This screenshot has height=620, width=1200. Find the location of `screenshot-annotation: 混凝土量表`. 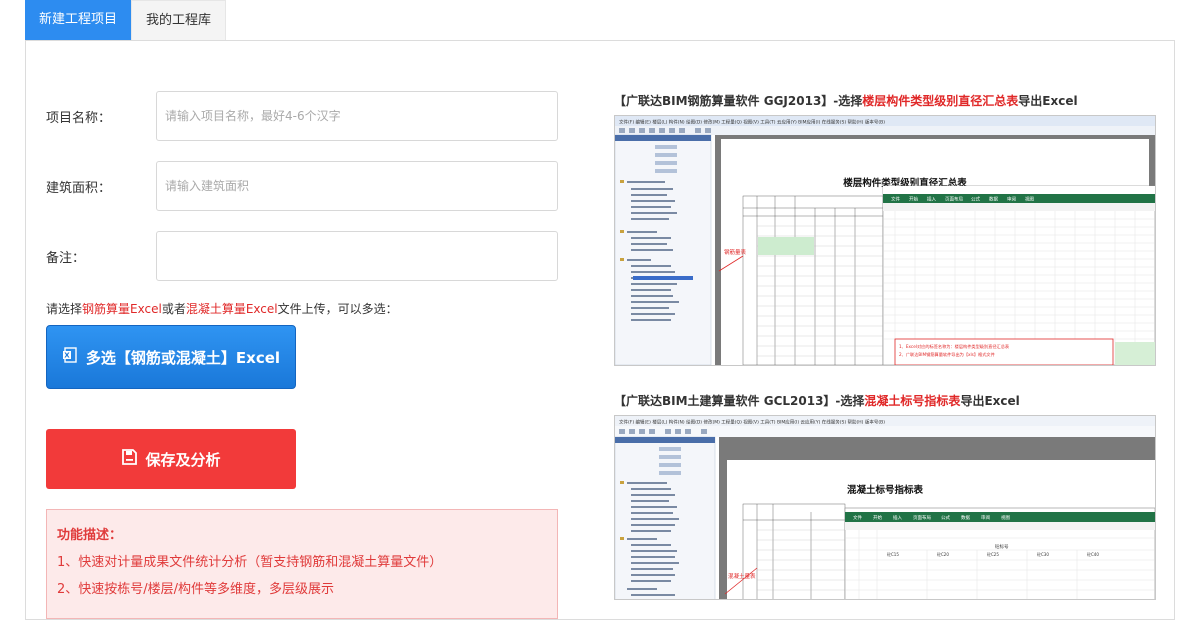

screenshot-annotation: 混凝土量表 is located at coordinates (742, 576).